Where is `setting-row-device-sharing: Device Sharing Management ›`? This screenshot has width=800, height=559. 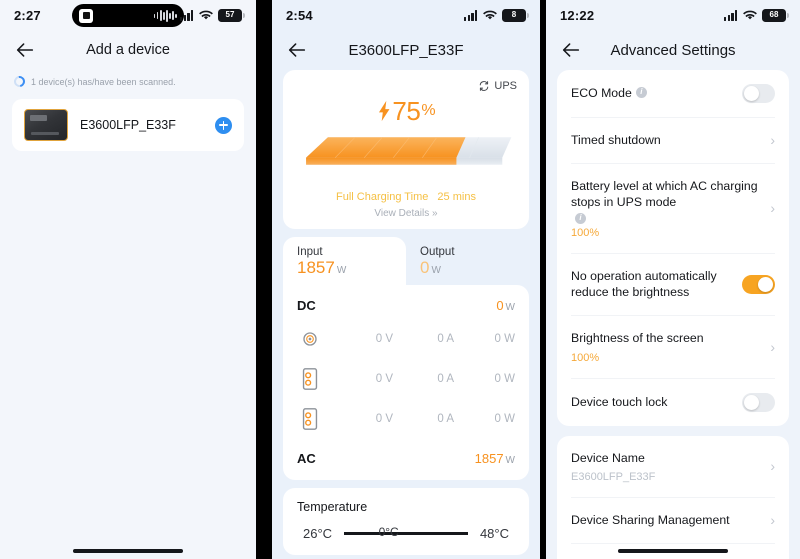 setting-row-device-sharing: Device Sharing Management › is located at coordinates (673, 521).